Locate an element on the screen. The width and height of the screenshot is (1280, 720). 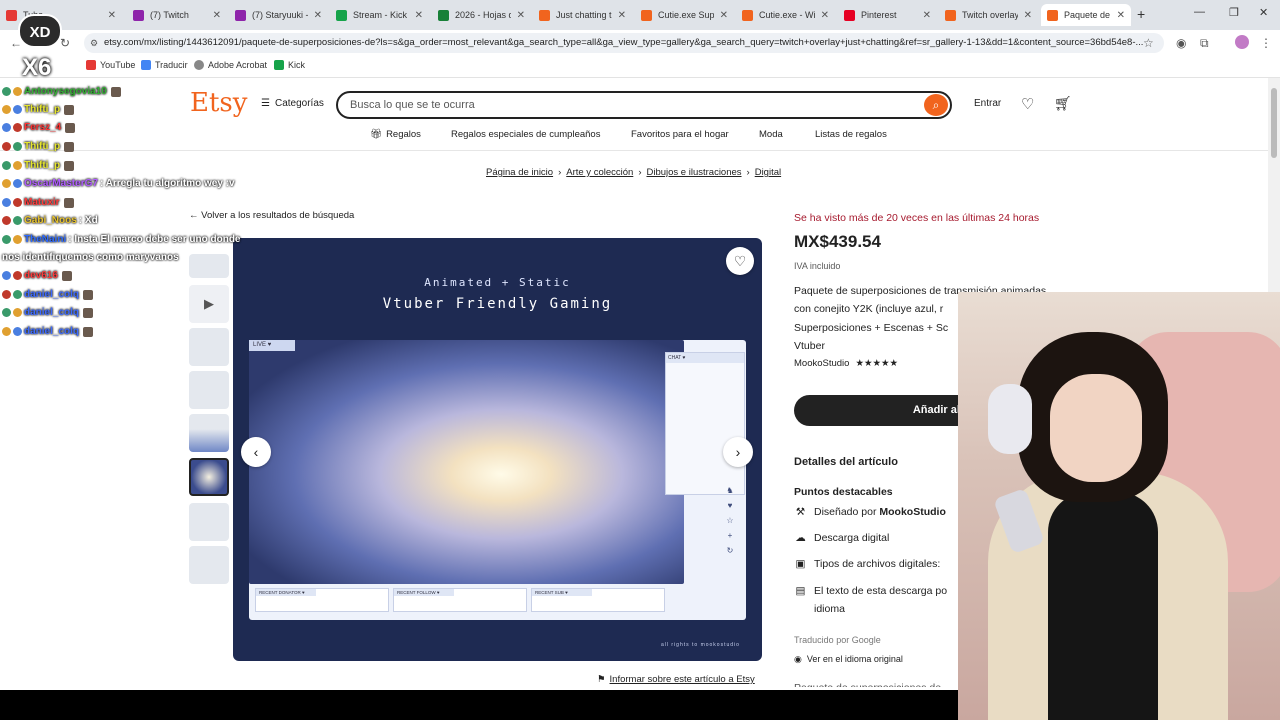
tab-label: Twitch overlay is located at coordinates (990, 15).